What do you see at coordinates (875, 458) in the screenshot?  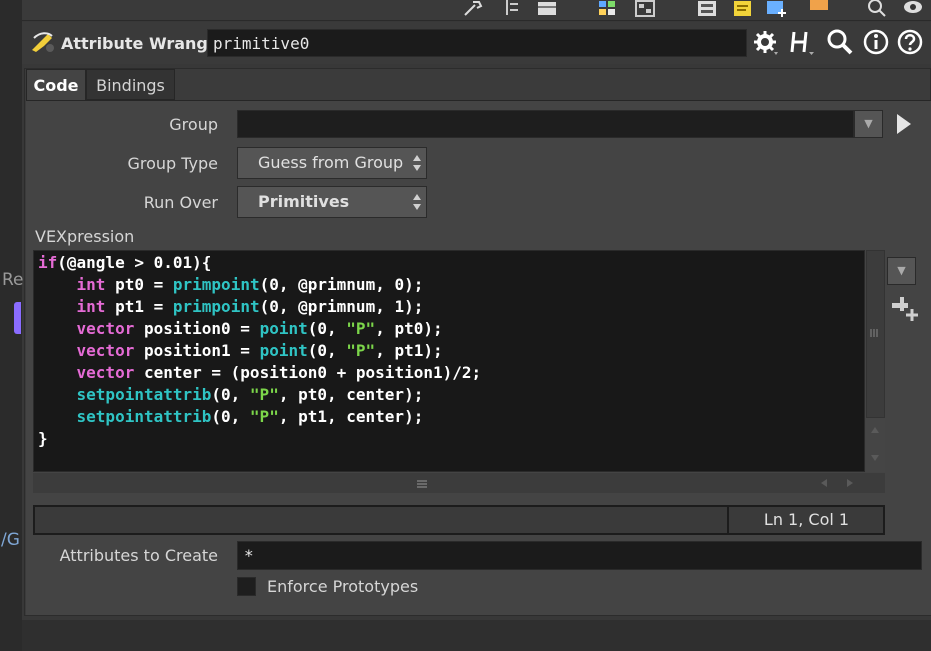 I see `scroll-down-icon` at bounding box center [875, 458].